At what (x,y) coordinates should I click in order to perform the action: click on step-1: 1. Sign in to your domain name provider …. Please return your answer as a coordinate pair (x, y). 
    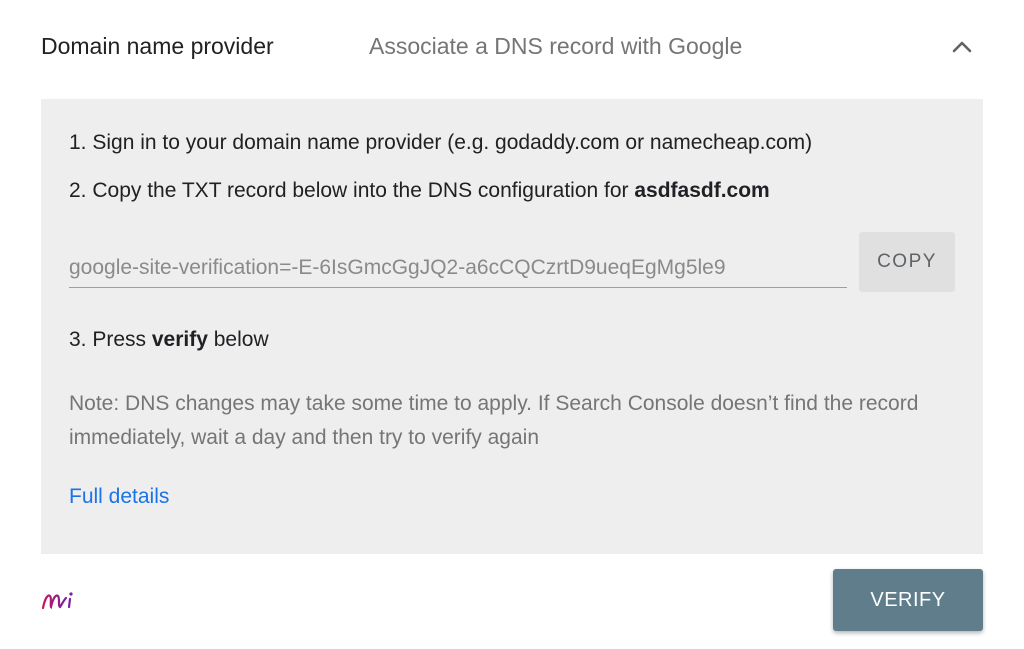
    Looking at the image, I should click on (441, 142).